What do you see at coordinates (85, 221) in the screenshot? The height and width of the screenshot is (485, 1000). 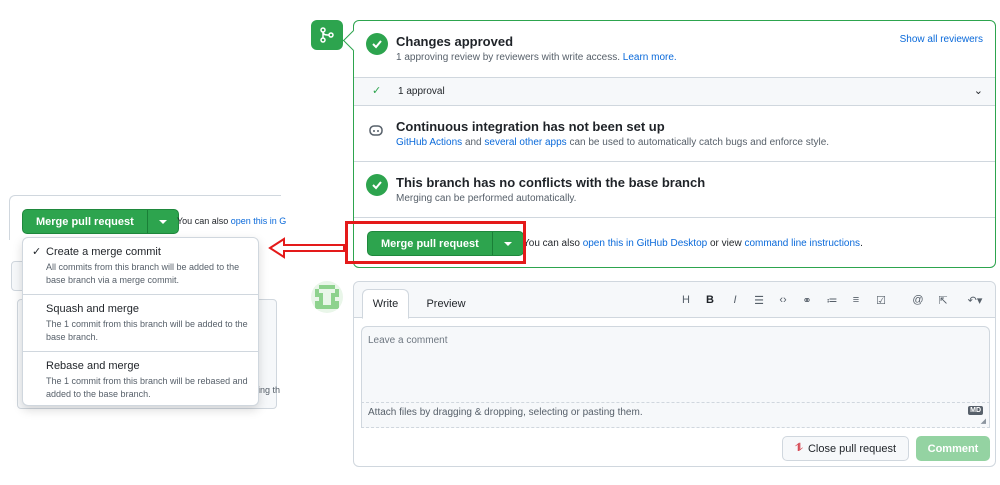 I see `merge-button-label: Merge pull request` at bounding box center [85, 221].